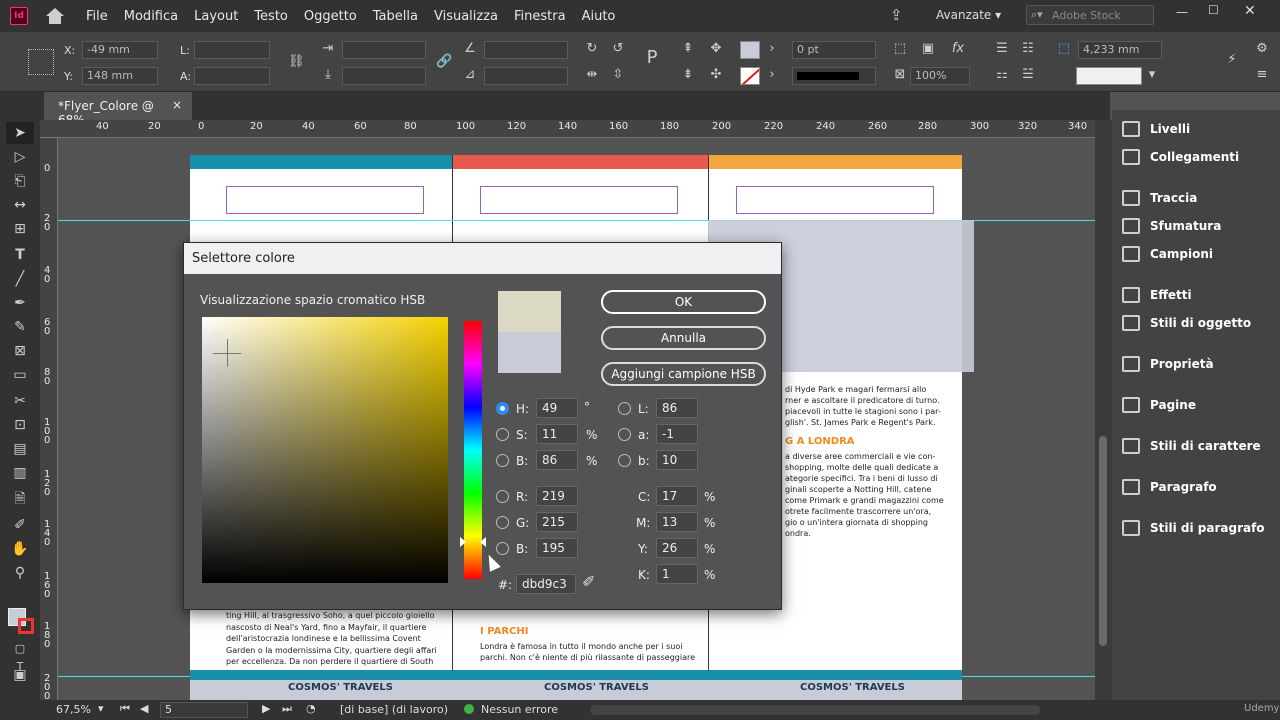 This screenshot has width=1280, height=720. What do you see at coordinates (1167, 254) in the screenshot?
I see `panel-campioni: Campioni` at bounding box center [1167, 254].